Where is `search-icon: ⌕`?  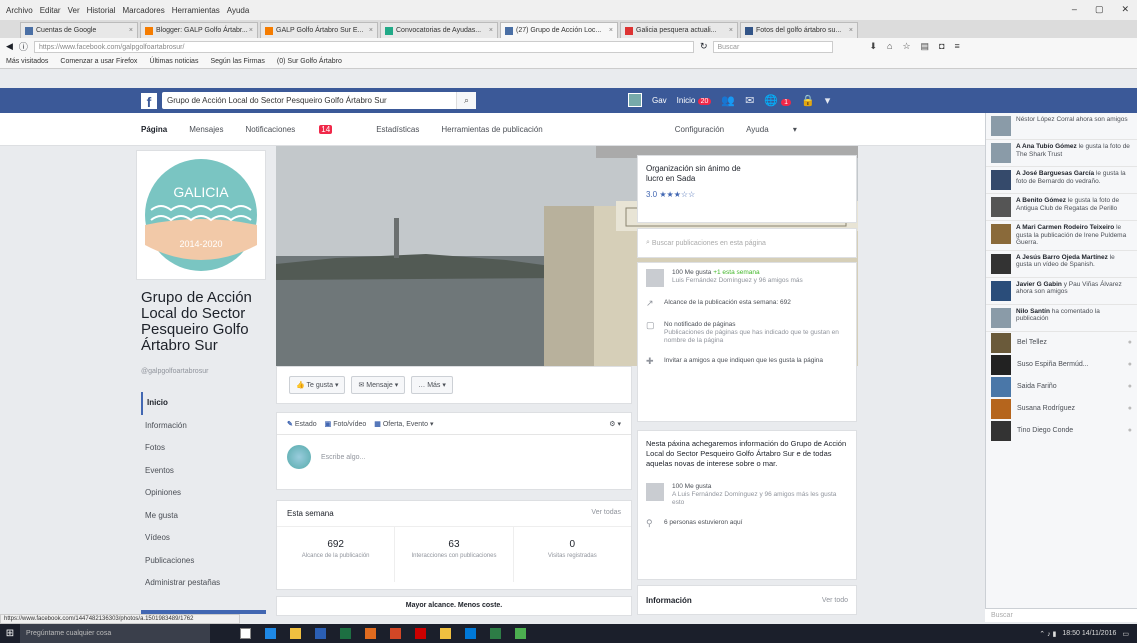 search-icon: ⌕ is located at coordinates (466, 100).